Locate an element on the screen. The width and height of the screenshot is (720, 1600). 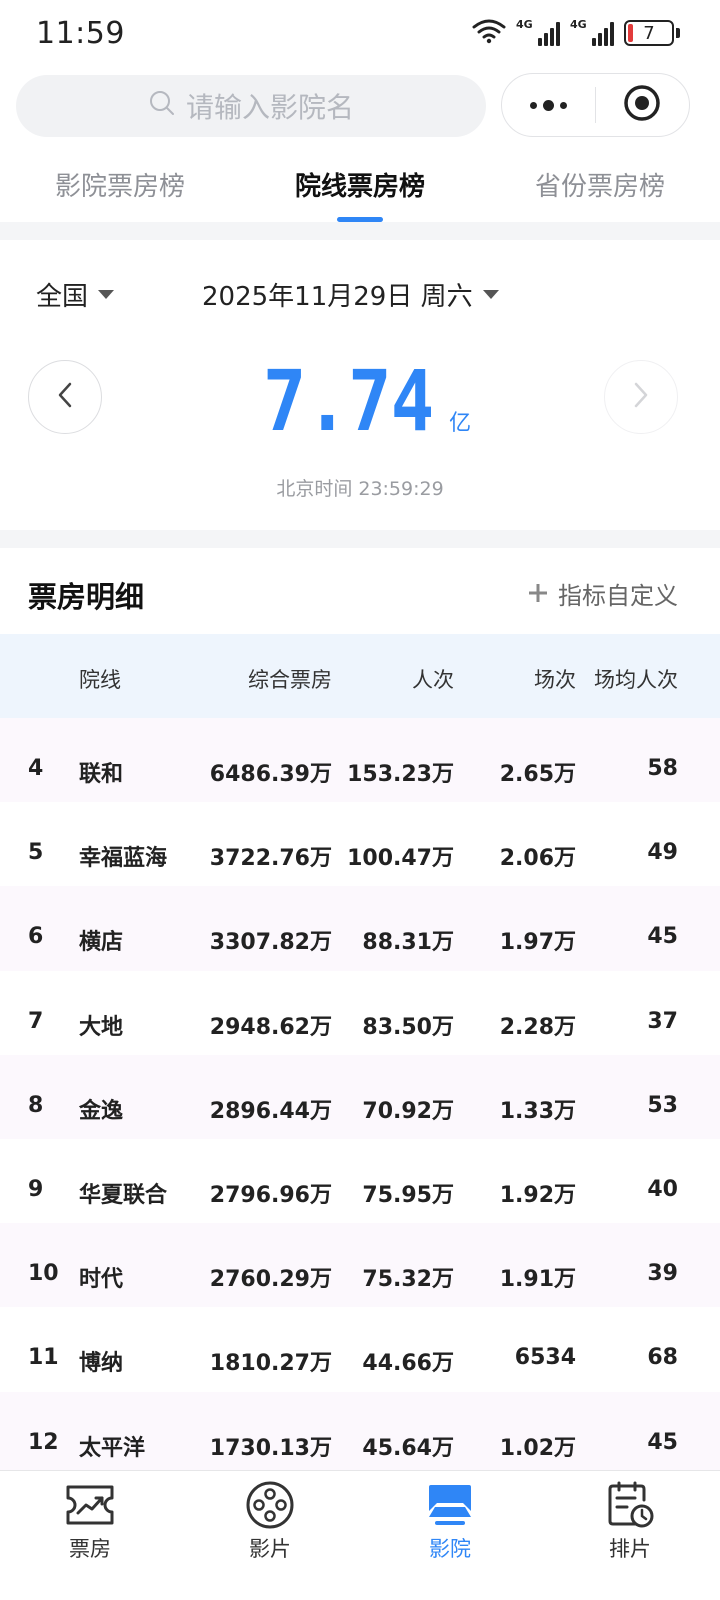
battery-level: 7 is located at coordinates (649, 33).